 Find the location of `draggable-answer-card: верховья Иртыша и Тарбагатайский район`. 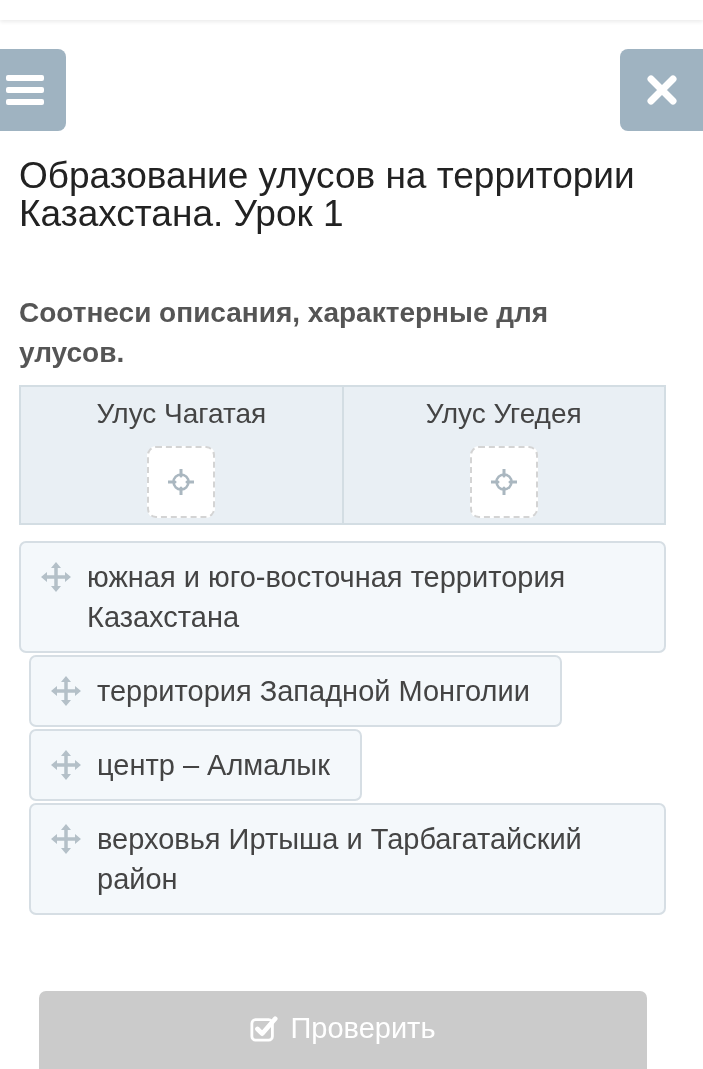

draggable-answer-card: верховья Иртыша и Тарбагатайский район is located at coordinates (347, 859).